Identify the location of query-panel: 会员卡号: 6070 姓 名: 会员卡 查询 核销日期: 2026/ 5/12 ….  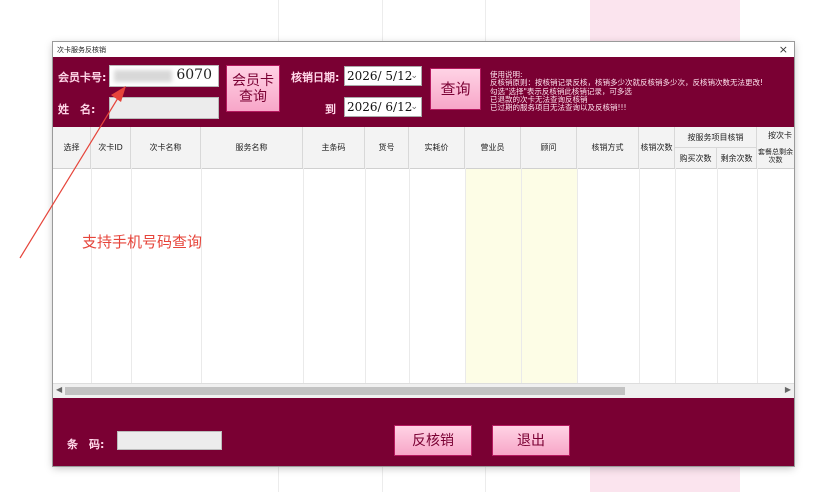
(423, 92).